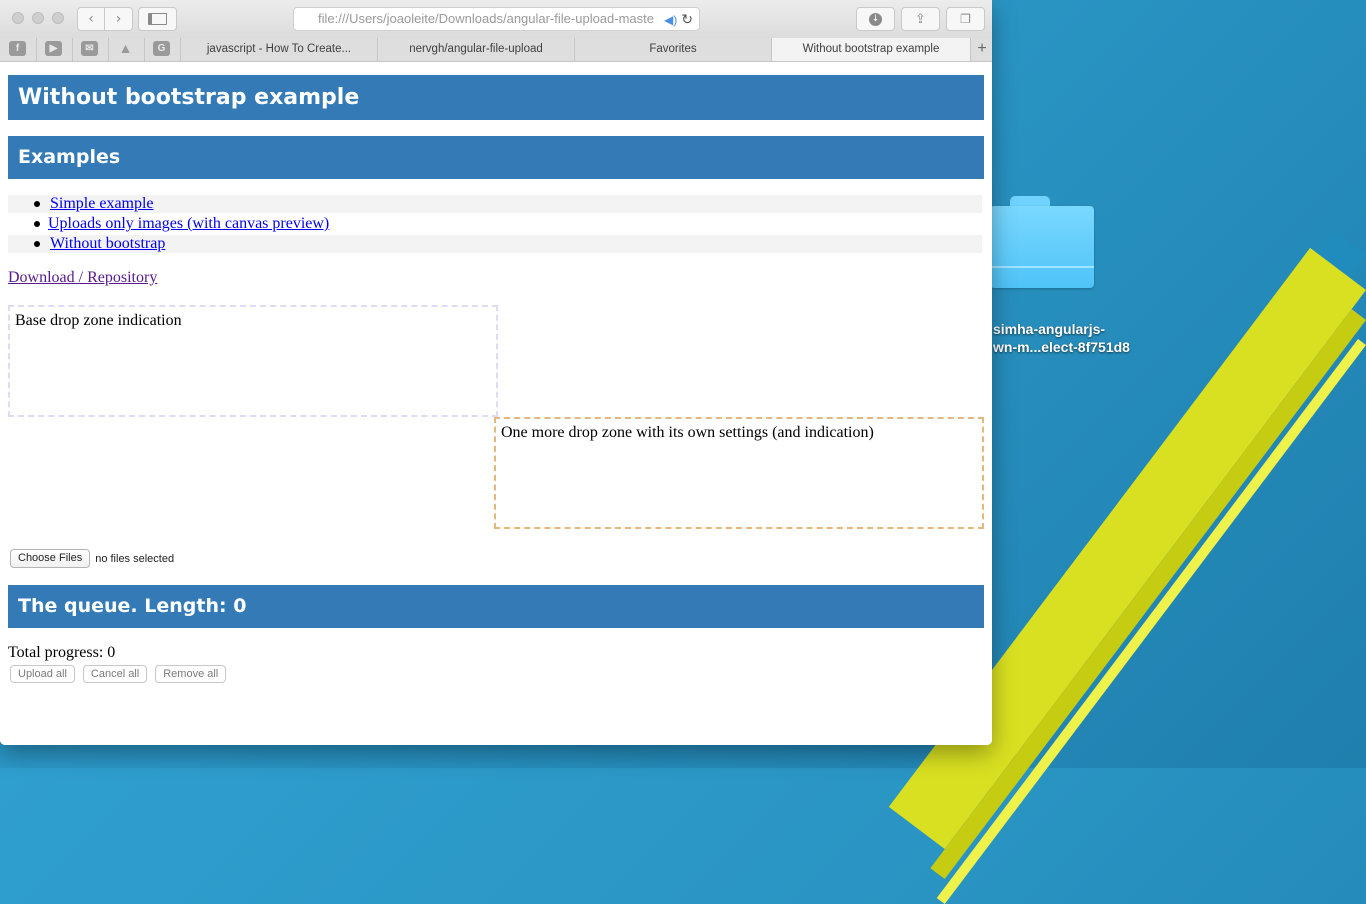 The height and width of the screenshot is (904, 1366). I want to click on file-input-status: no files selected, so click(135, 558).